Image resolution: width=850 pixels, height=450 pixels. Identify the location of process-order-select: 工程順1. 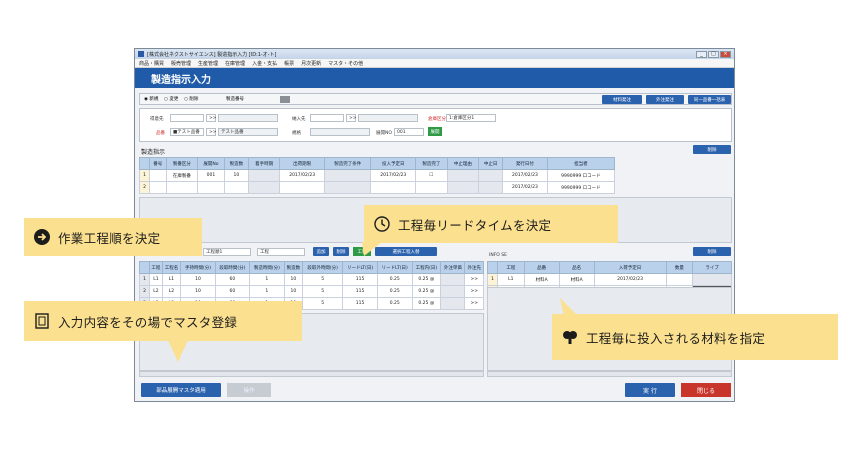
(227, 252).